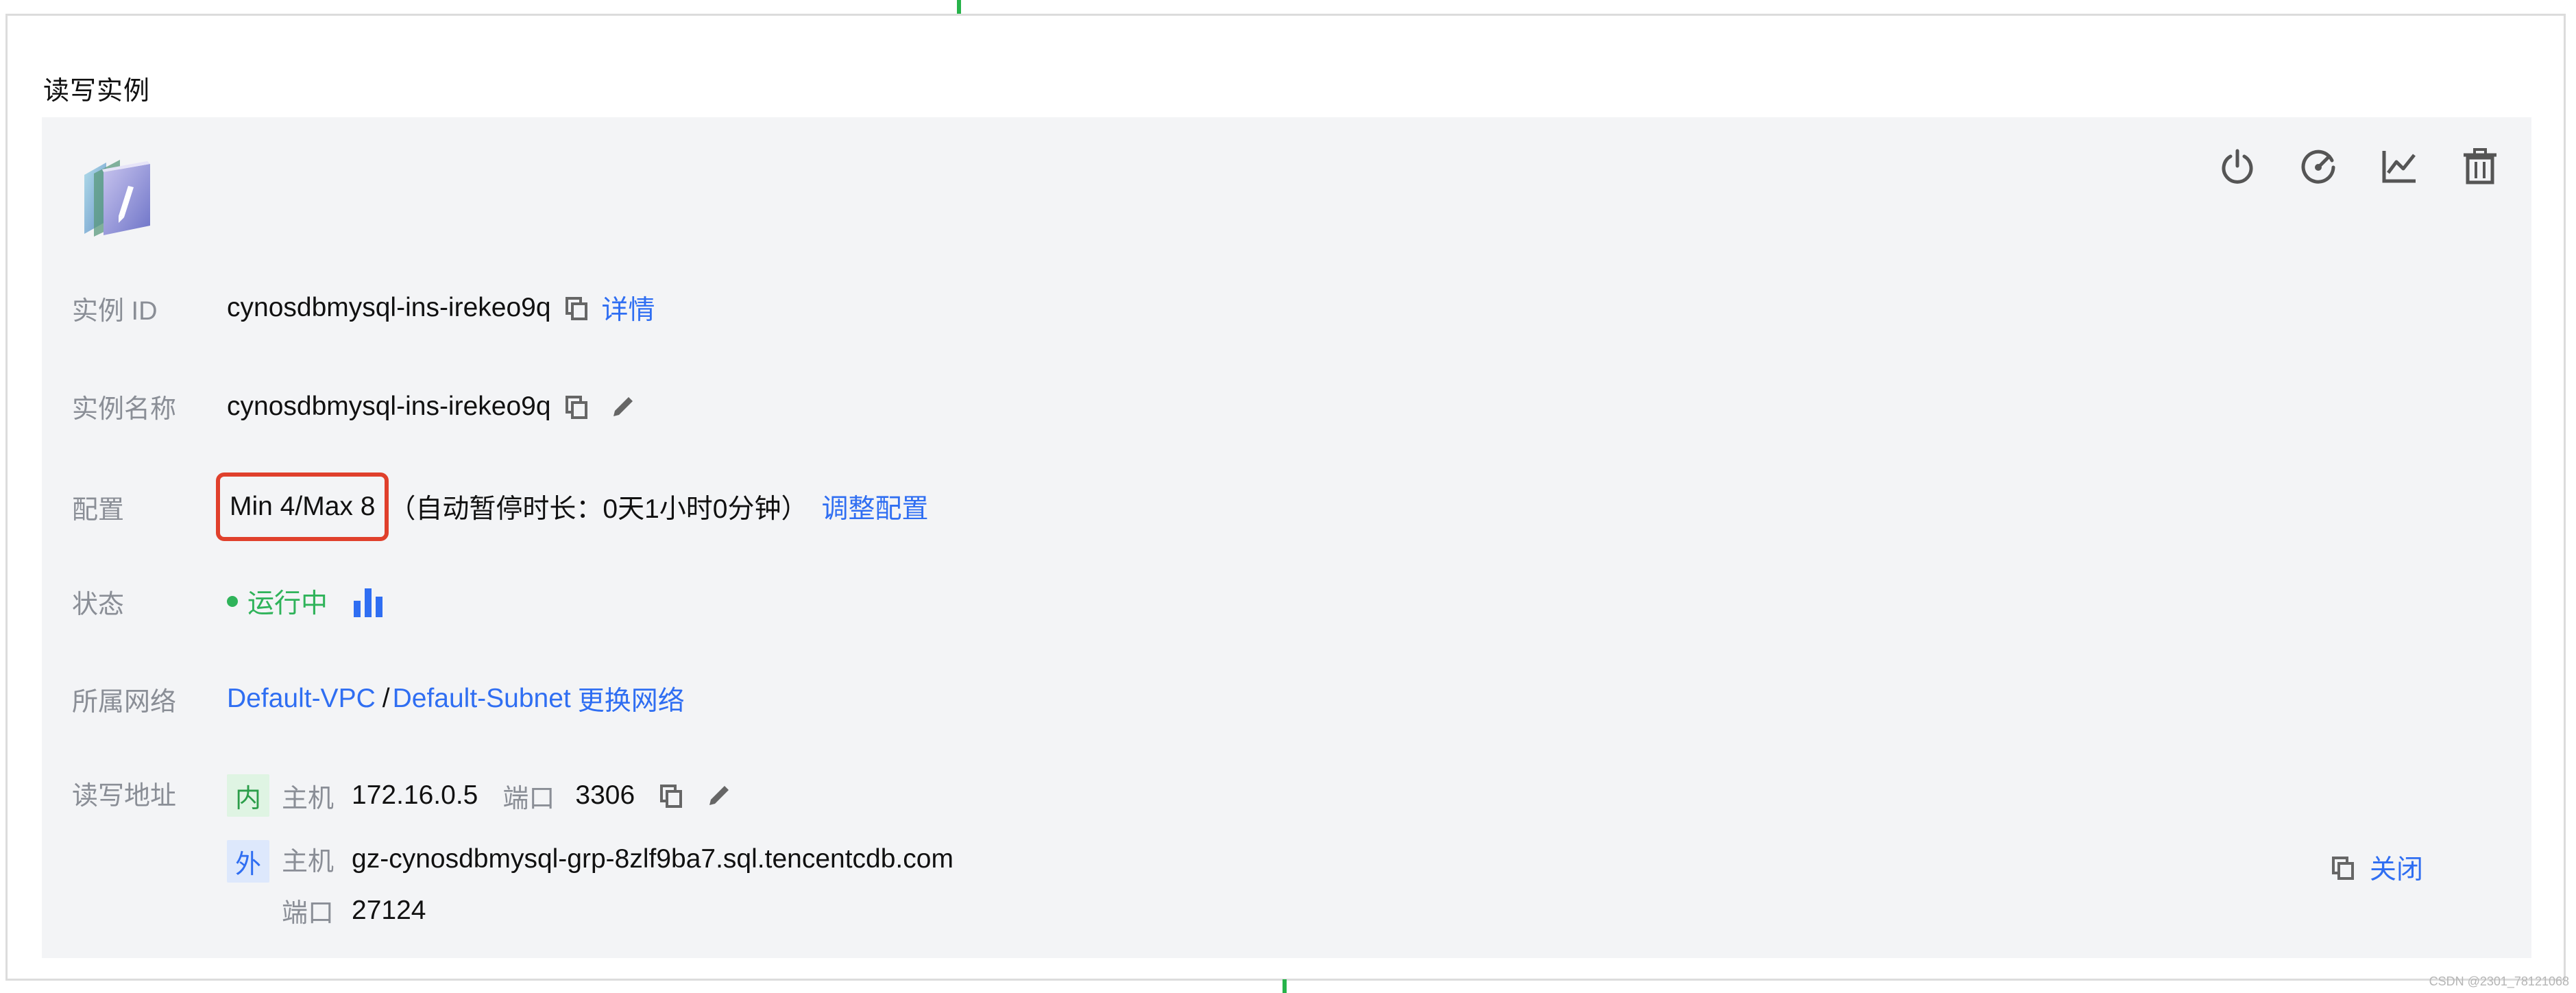 The width and height of the screenshot is (2576, 993). I want to click on address-label: 读写地址, so click(124, 796).